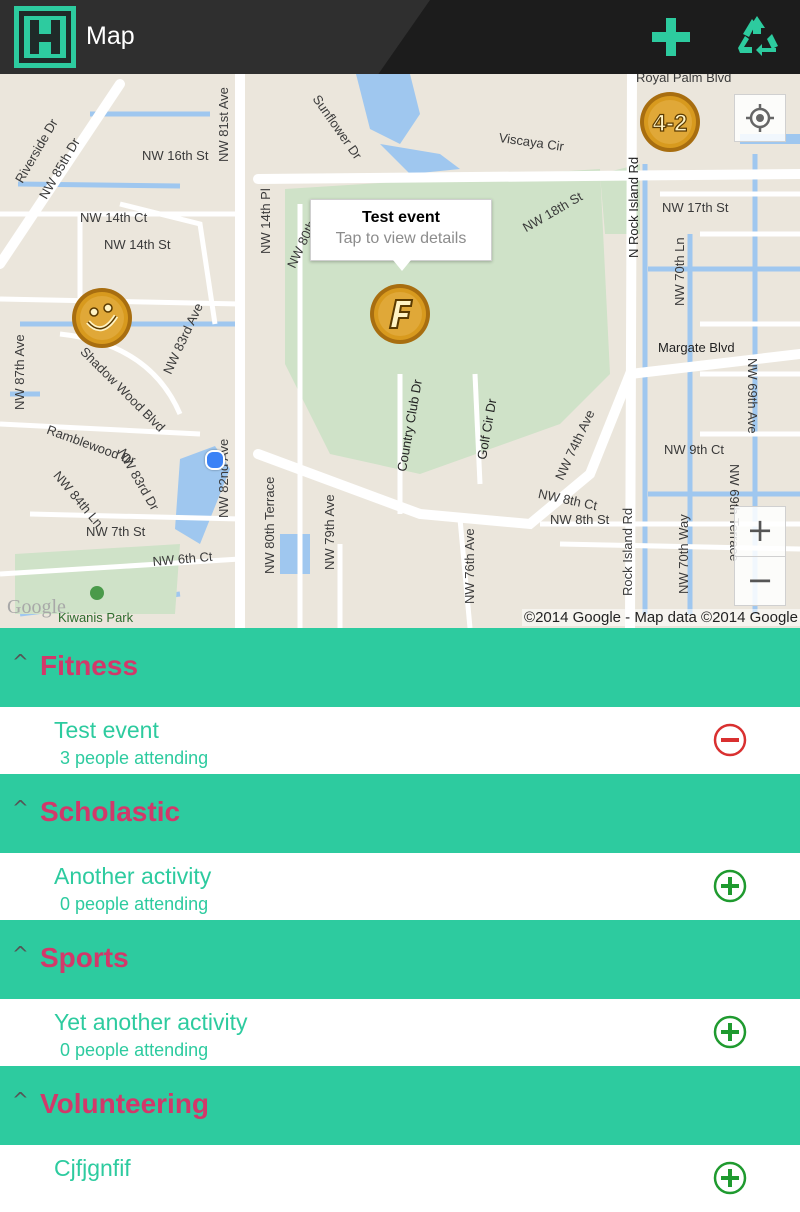  Describe the element at coordinates (400, 667) in the screenshot. I see `category-header-fitness: ^ Fitness` at that location.